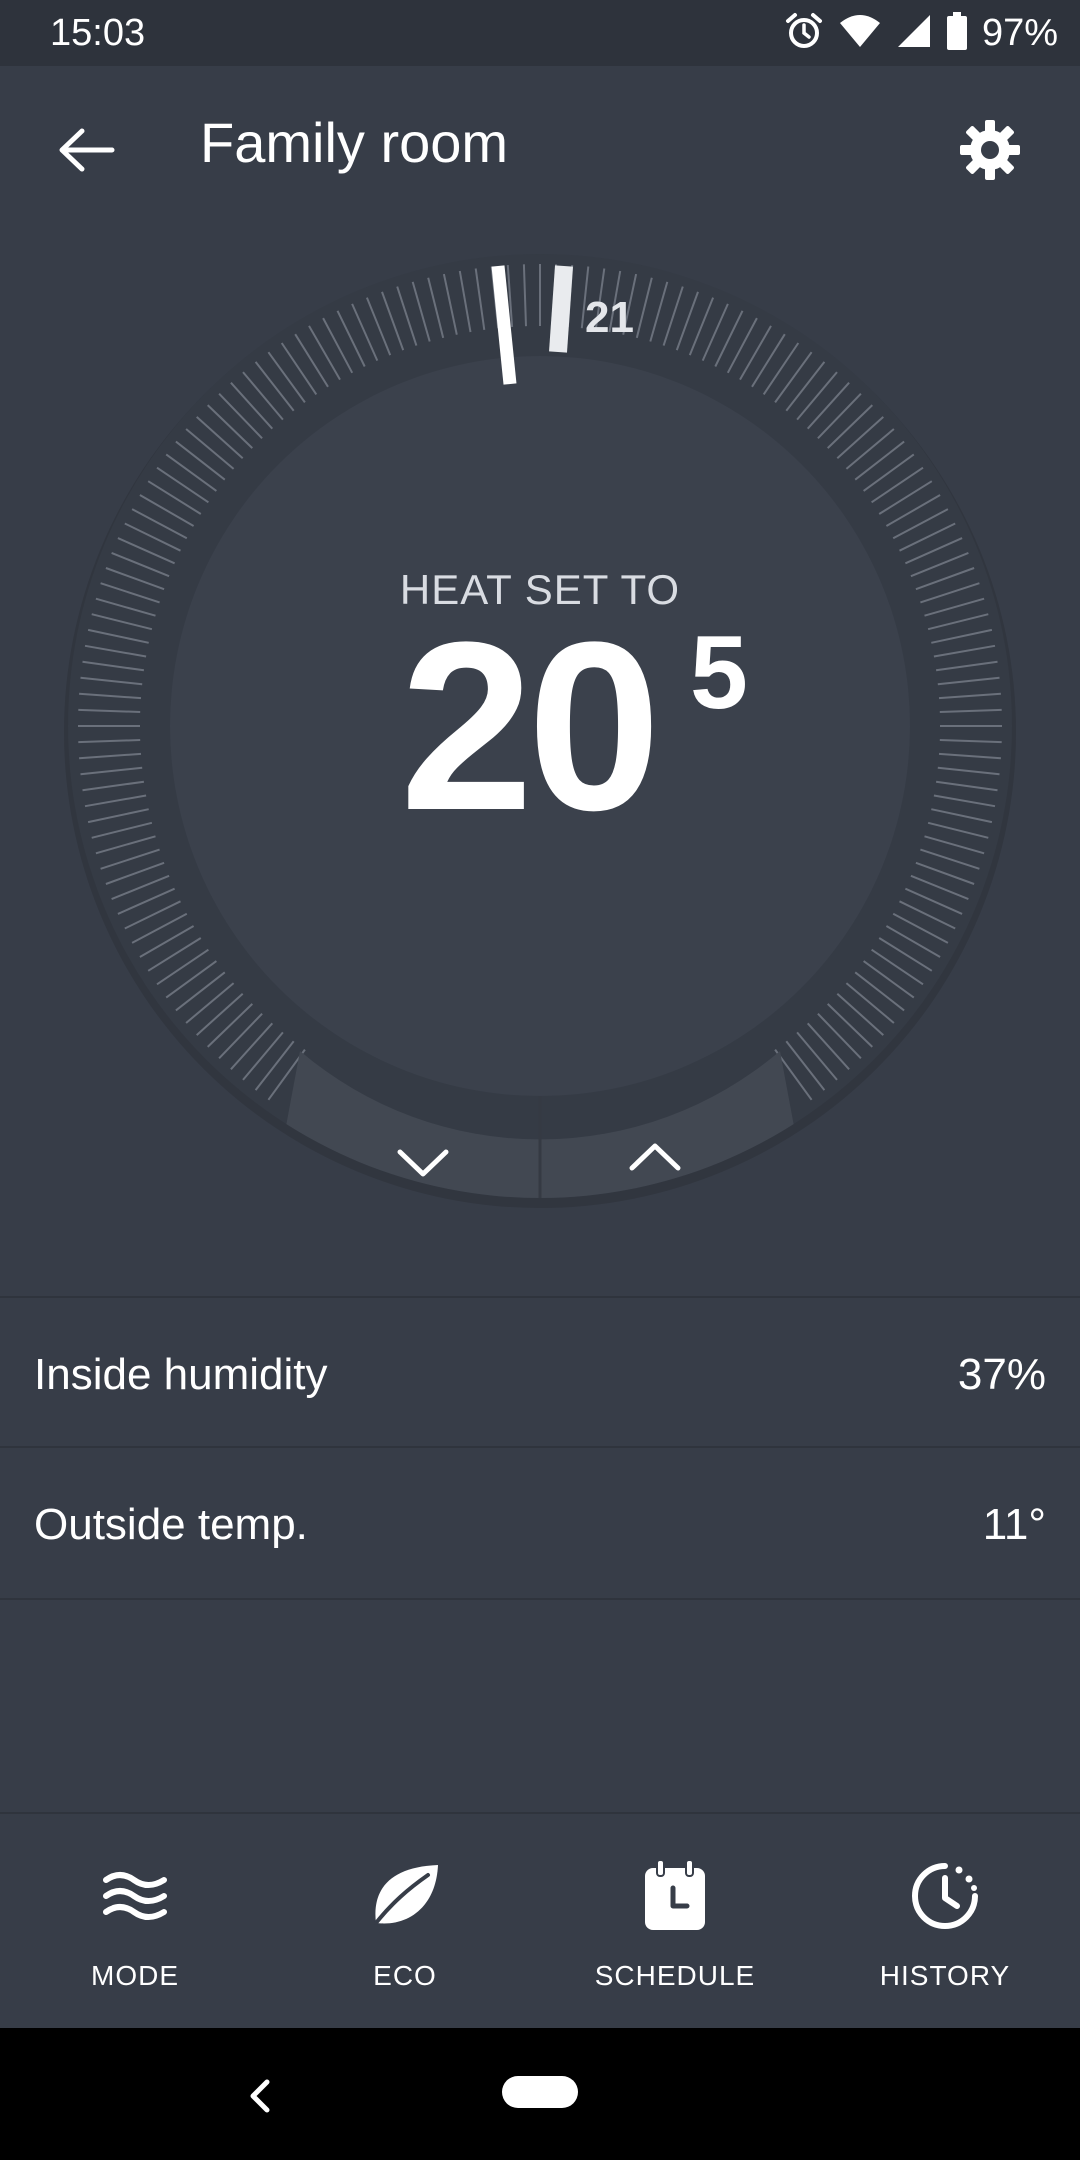  Describe the element at coordinates (98, 33) in the screenshot. I see `status-time: 15:03` at that location.